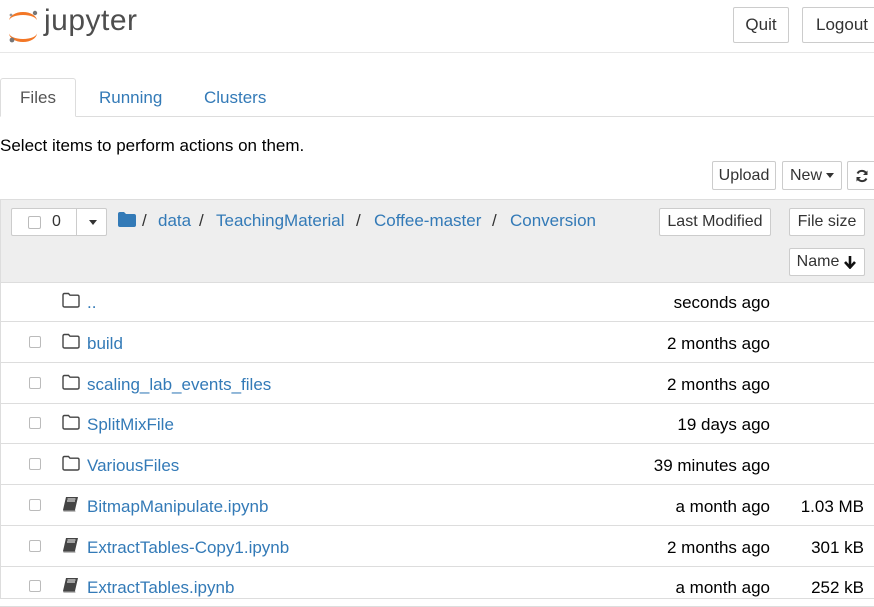  I want to click on item-name-link: scaling_lab_events_files, so click(179, 385).